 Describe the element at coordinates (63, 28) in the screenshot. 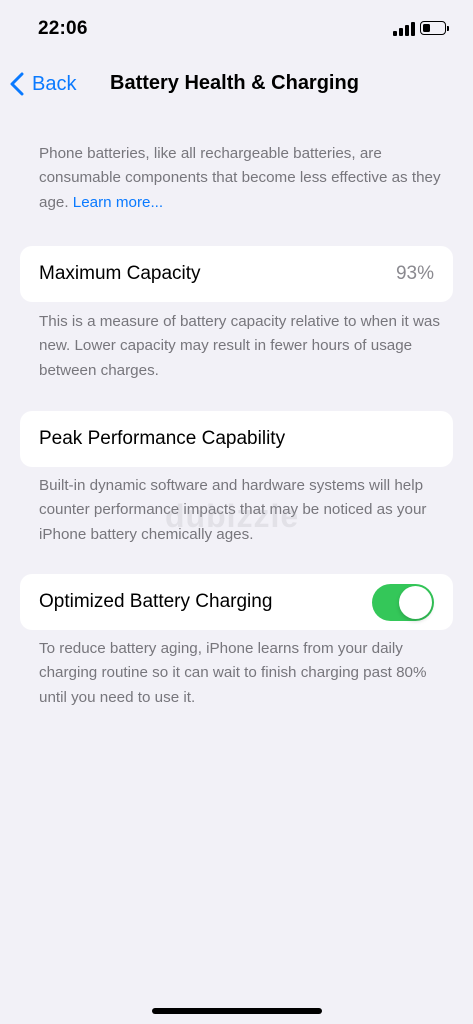

I see `status-time: 22:06` at that location.